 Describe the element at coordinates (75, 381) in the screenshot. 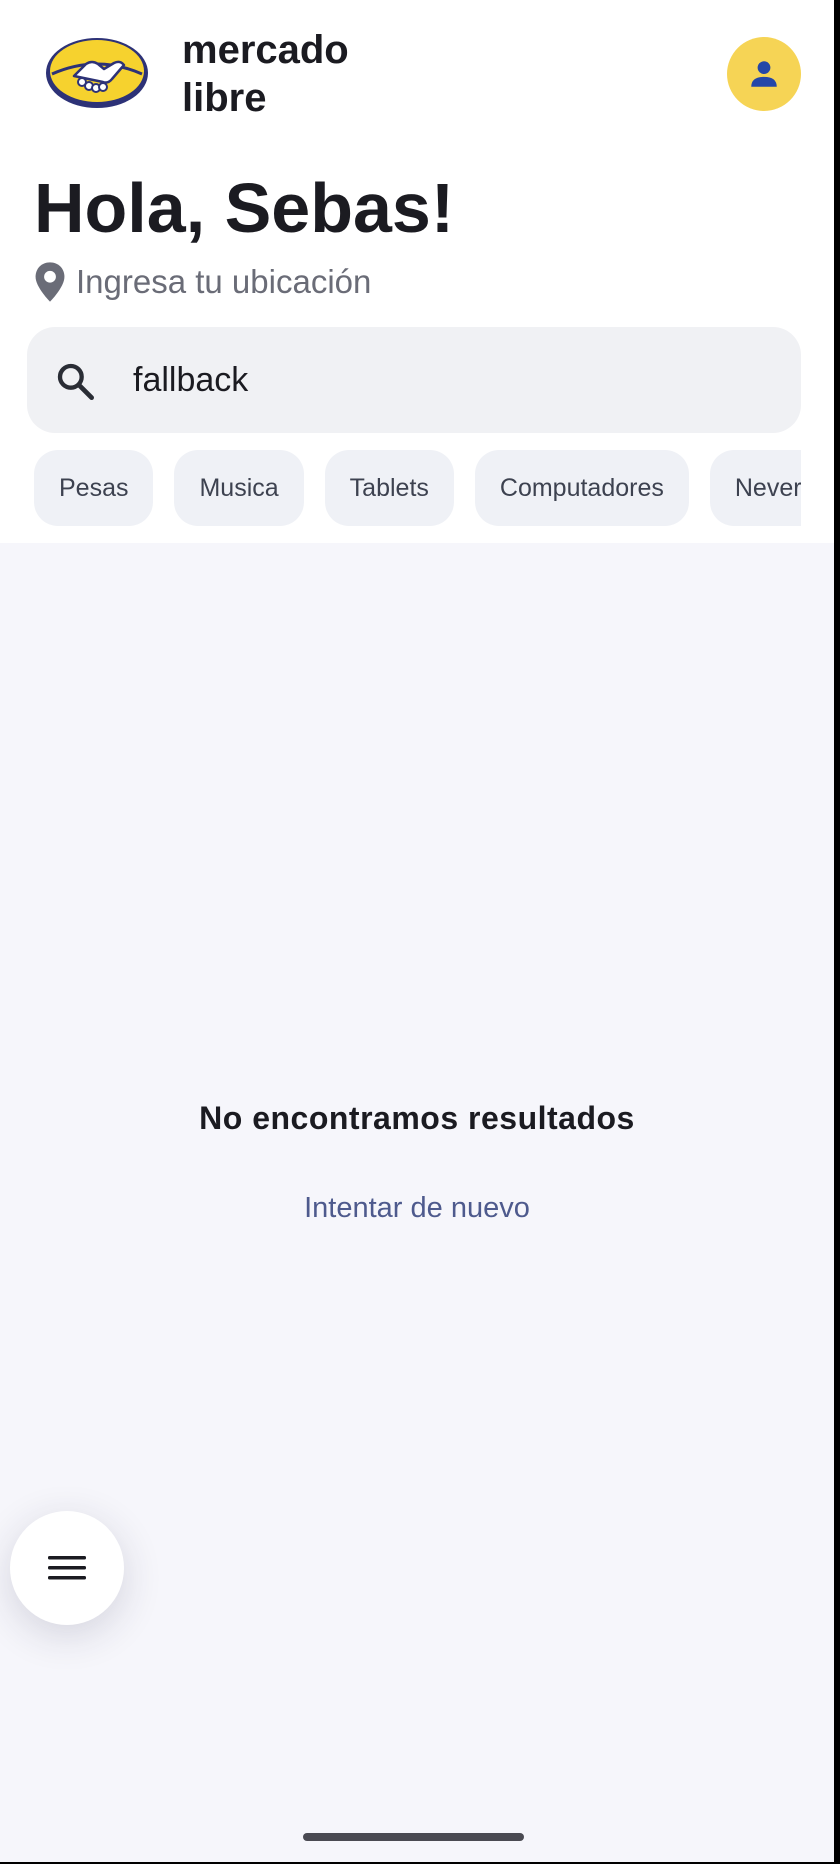

I see `search-icon` at that location.